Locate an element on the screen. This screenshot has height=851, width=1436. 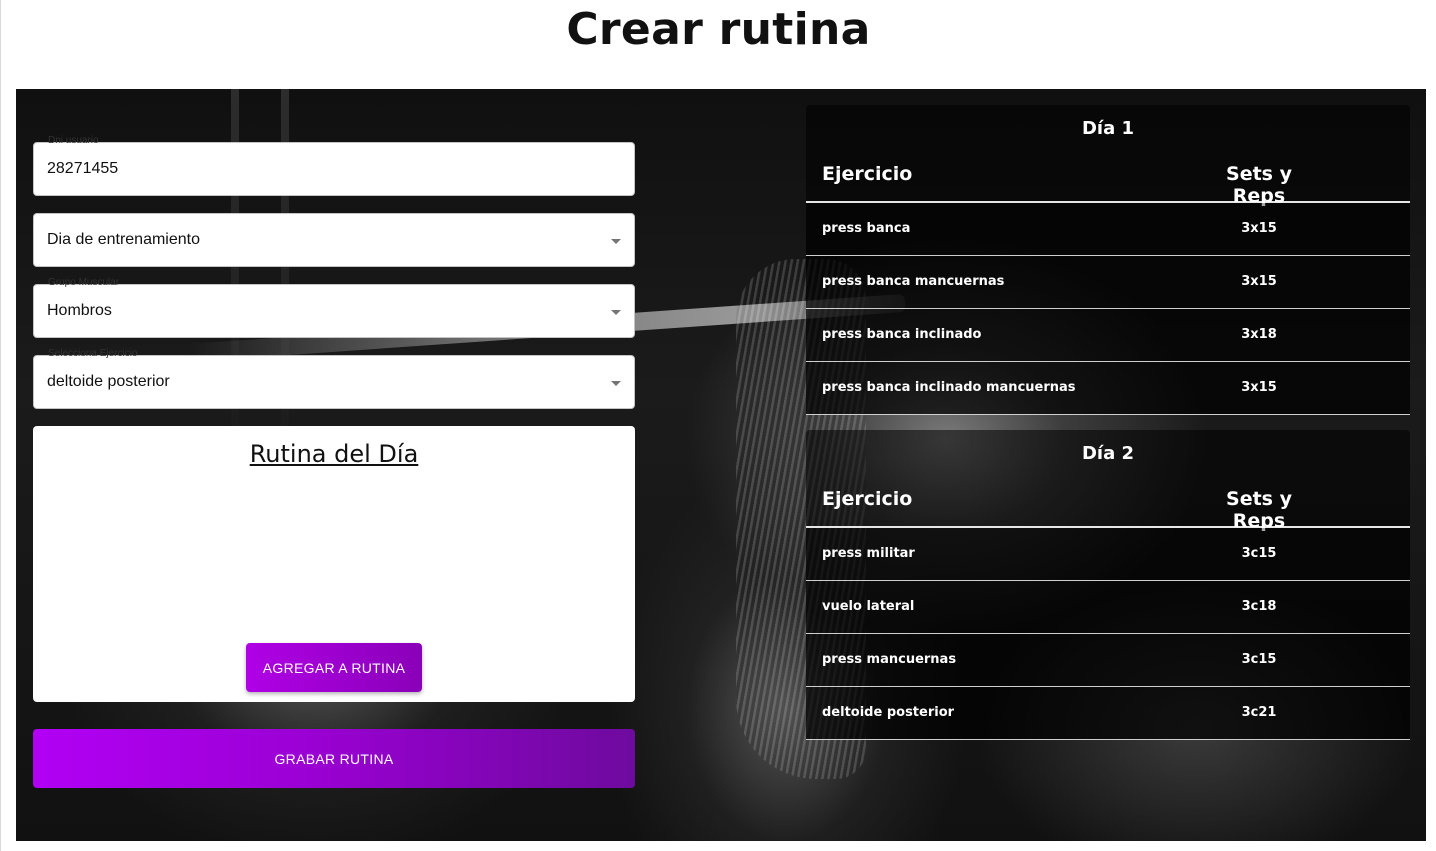
sets-reps-cell: 3c18 is located at coordinates (1259, 606).